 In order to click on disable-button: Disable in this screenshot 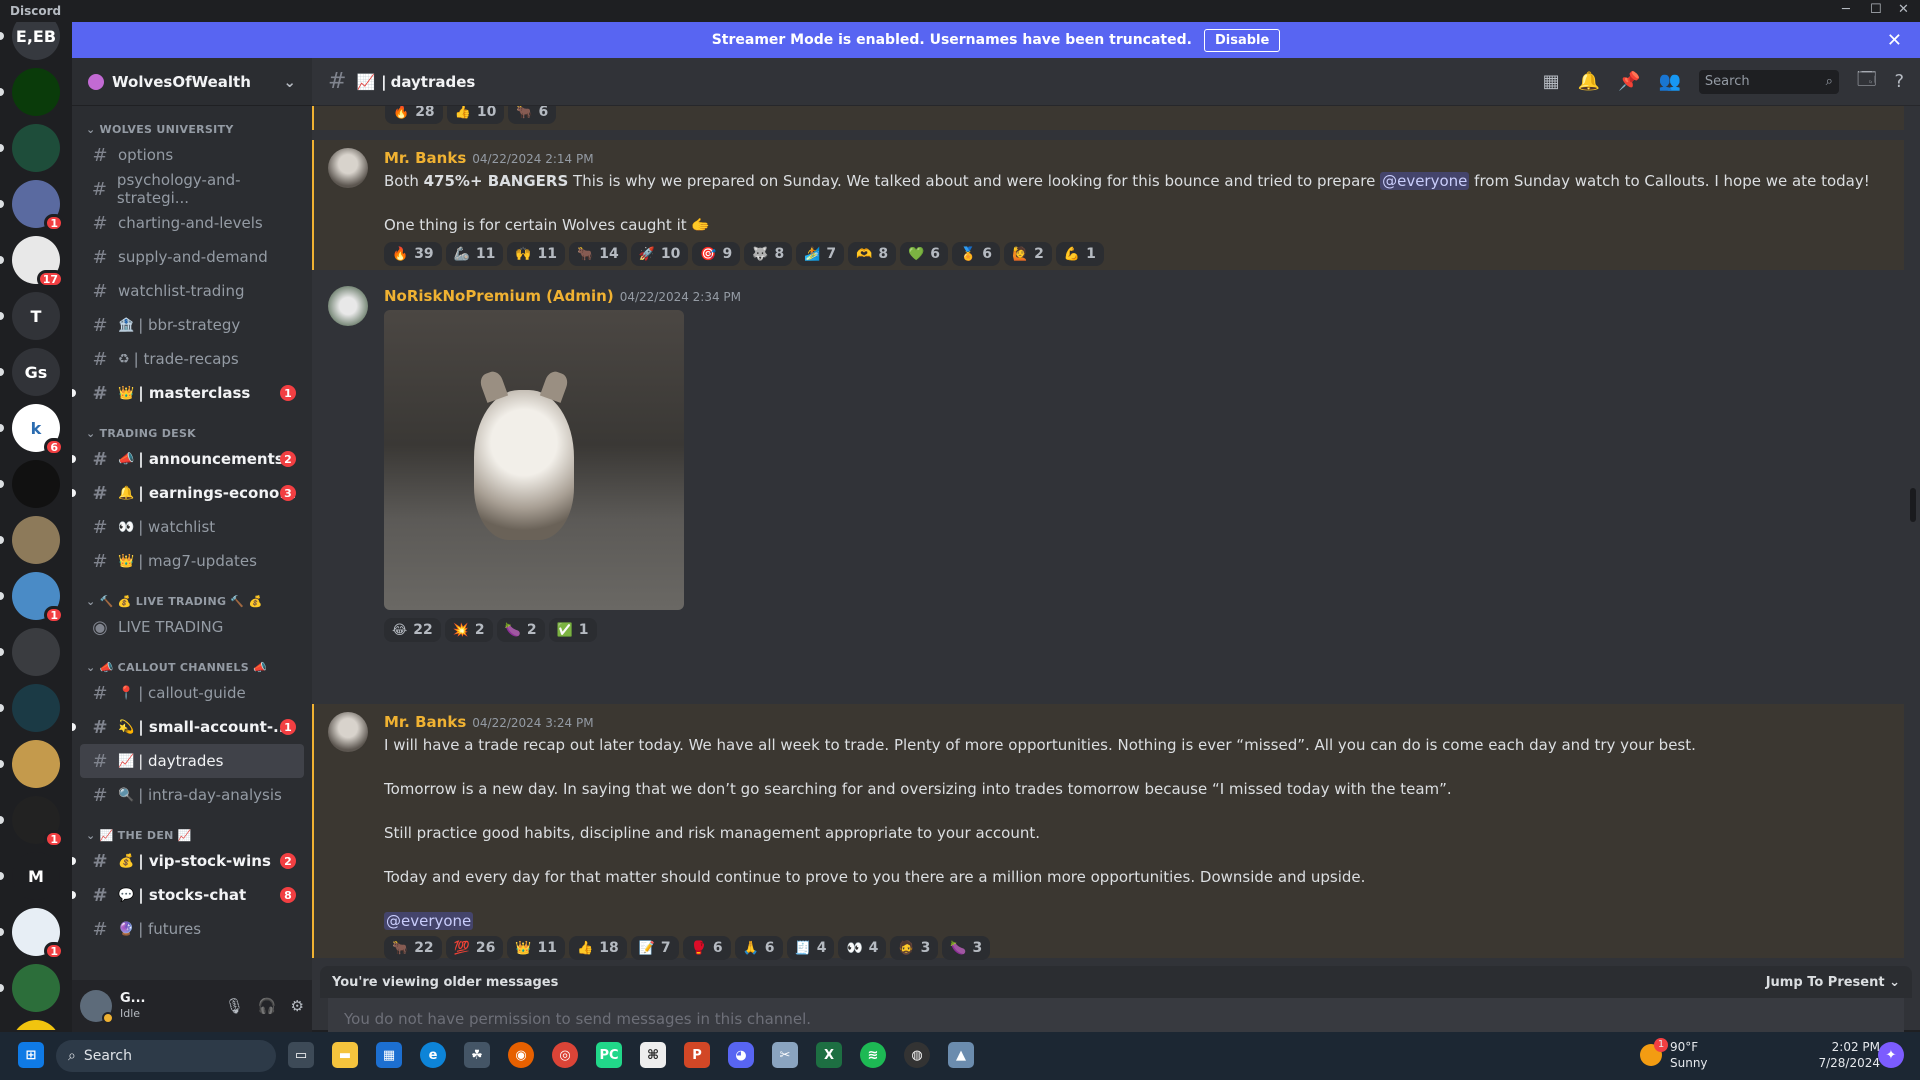, I will do `click(1242, 40)`.